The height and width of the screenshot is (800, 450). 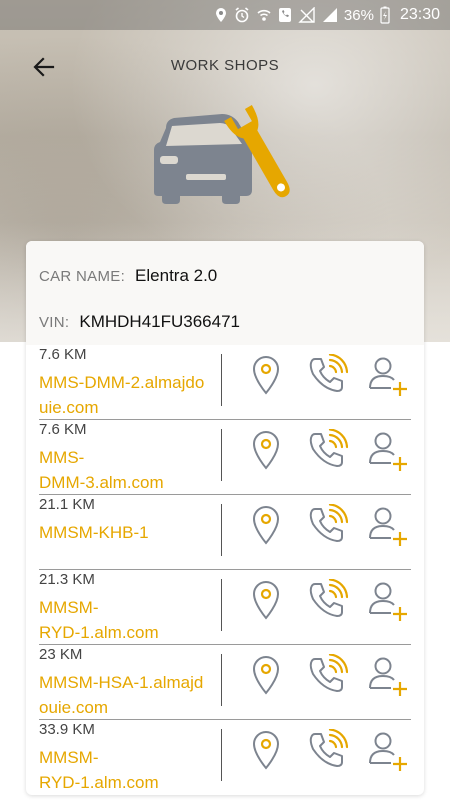 I want to click on workshop-item: 21.1 KM MMSM-KHB-1, so click(x=225, y=532).